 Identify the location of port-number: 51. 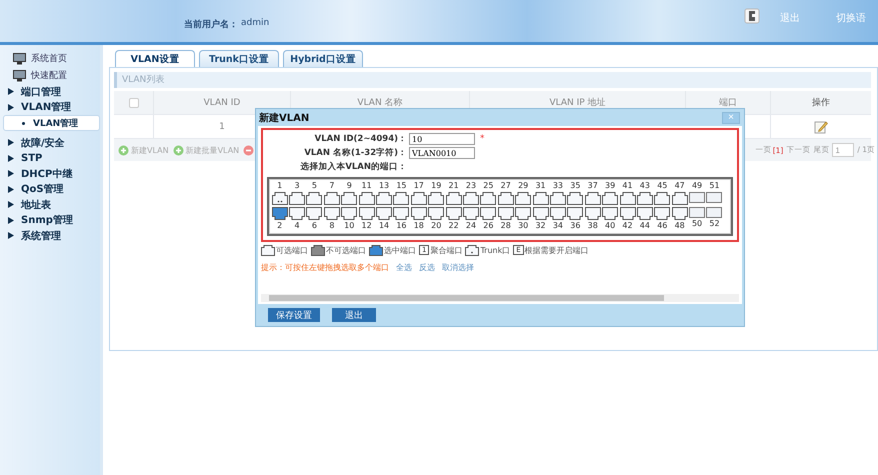
(714, 186).